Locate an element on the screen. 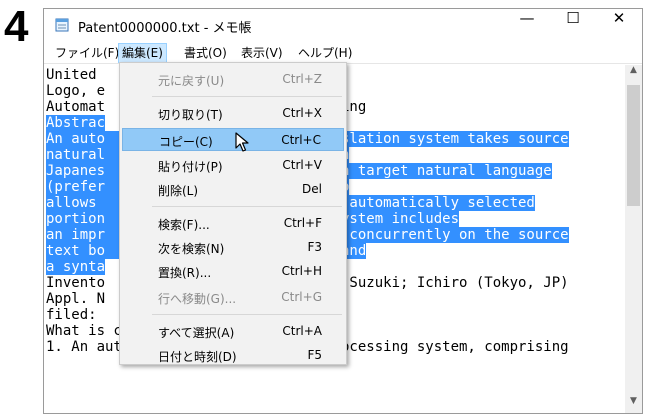 The height and width of the screenshot is (417, 646). menu-format: 書式(O) is located at coordinates (205, 53).